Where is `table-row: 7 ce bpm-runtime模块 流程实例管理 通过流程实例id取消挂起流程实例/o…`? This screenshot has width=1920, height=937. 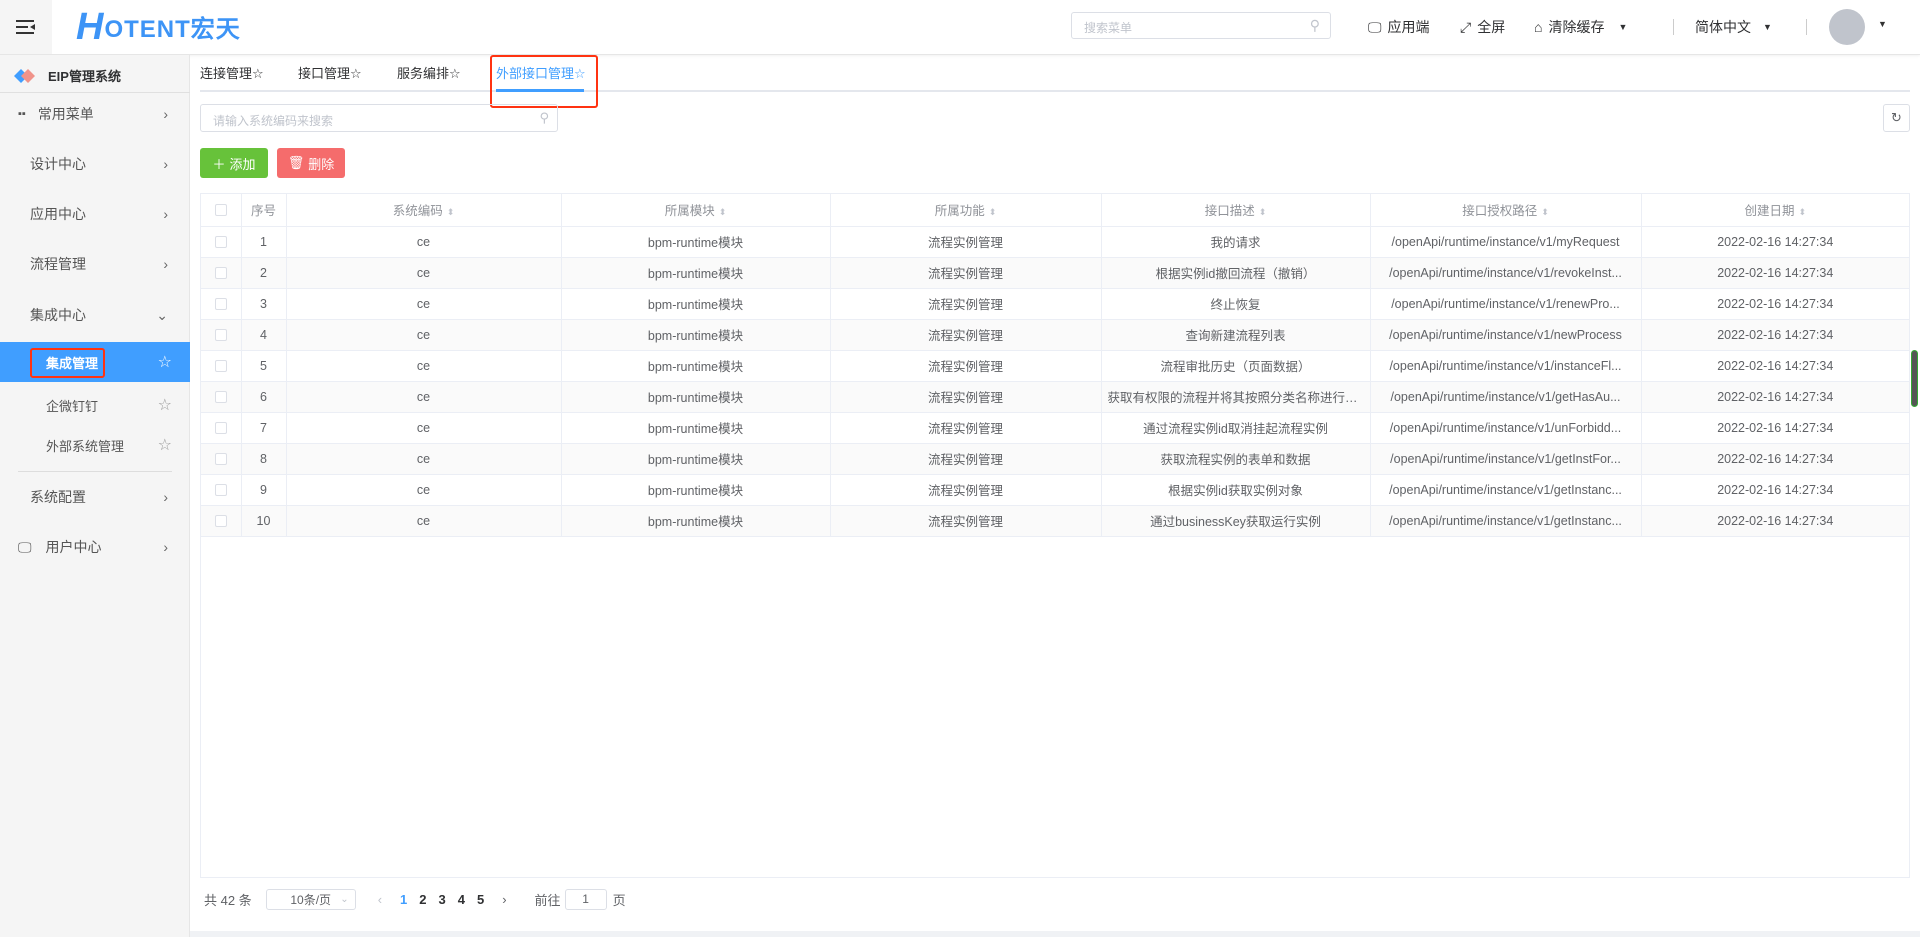 table-row: 7 ce bpm-runtime模块 流程实例管理 通过流程实例id取消挂起流程实例/o… is located at coordinates (1055, 428).